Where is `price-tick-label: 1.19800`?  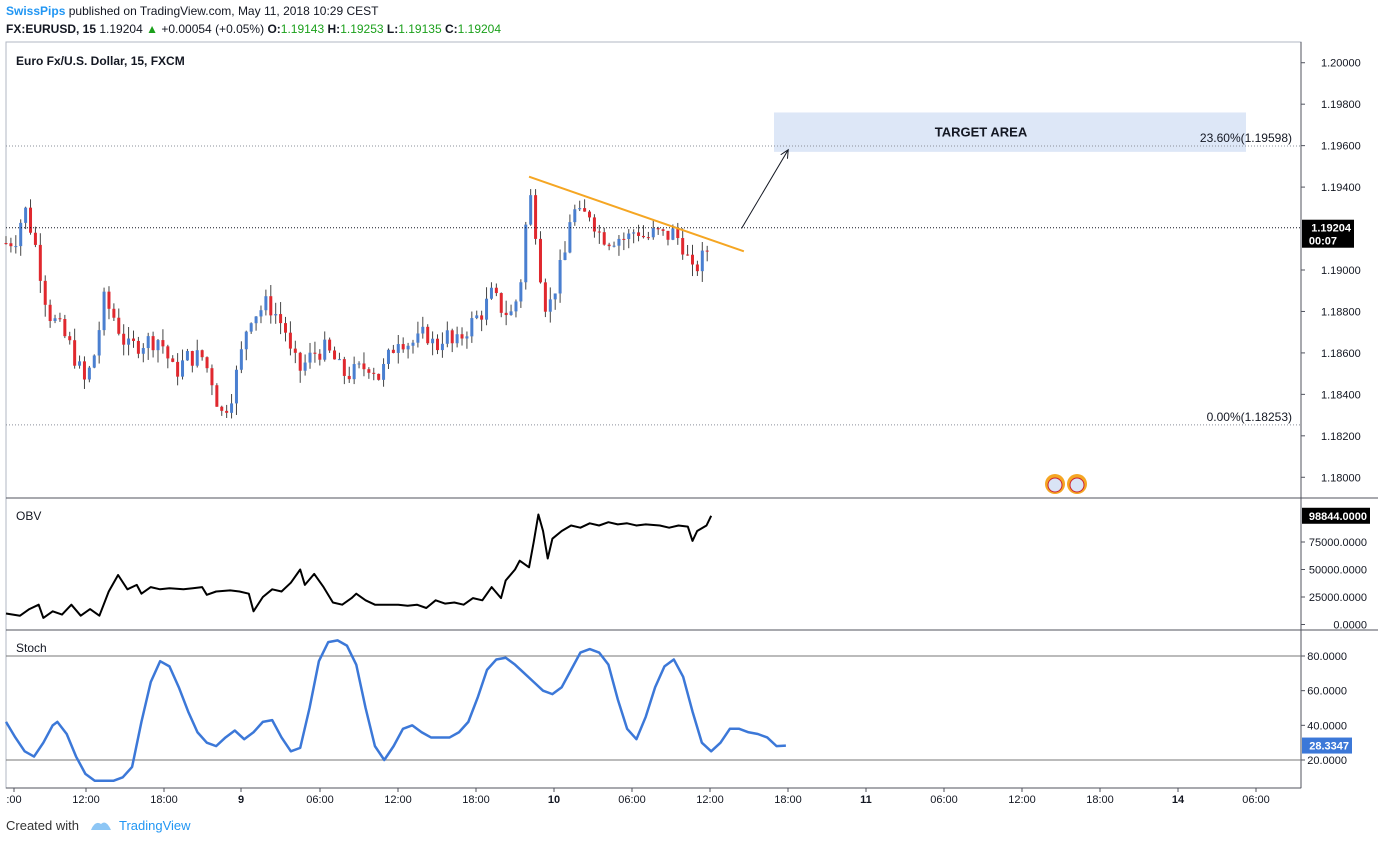 price-tick-label: 1.19800 is located at coordinates (1341, 105).